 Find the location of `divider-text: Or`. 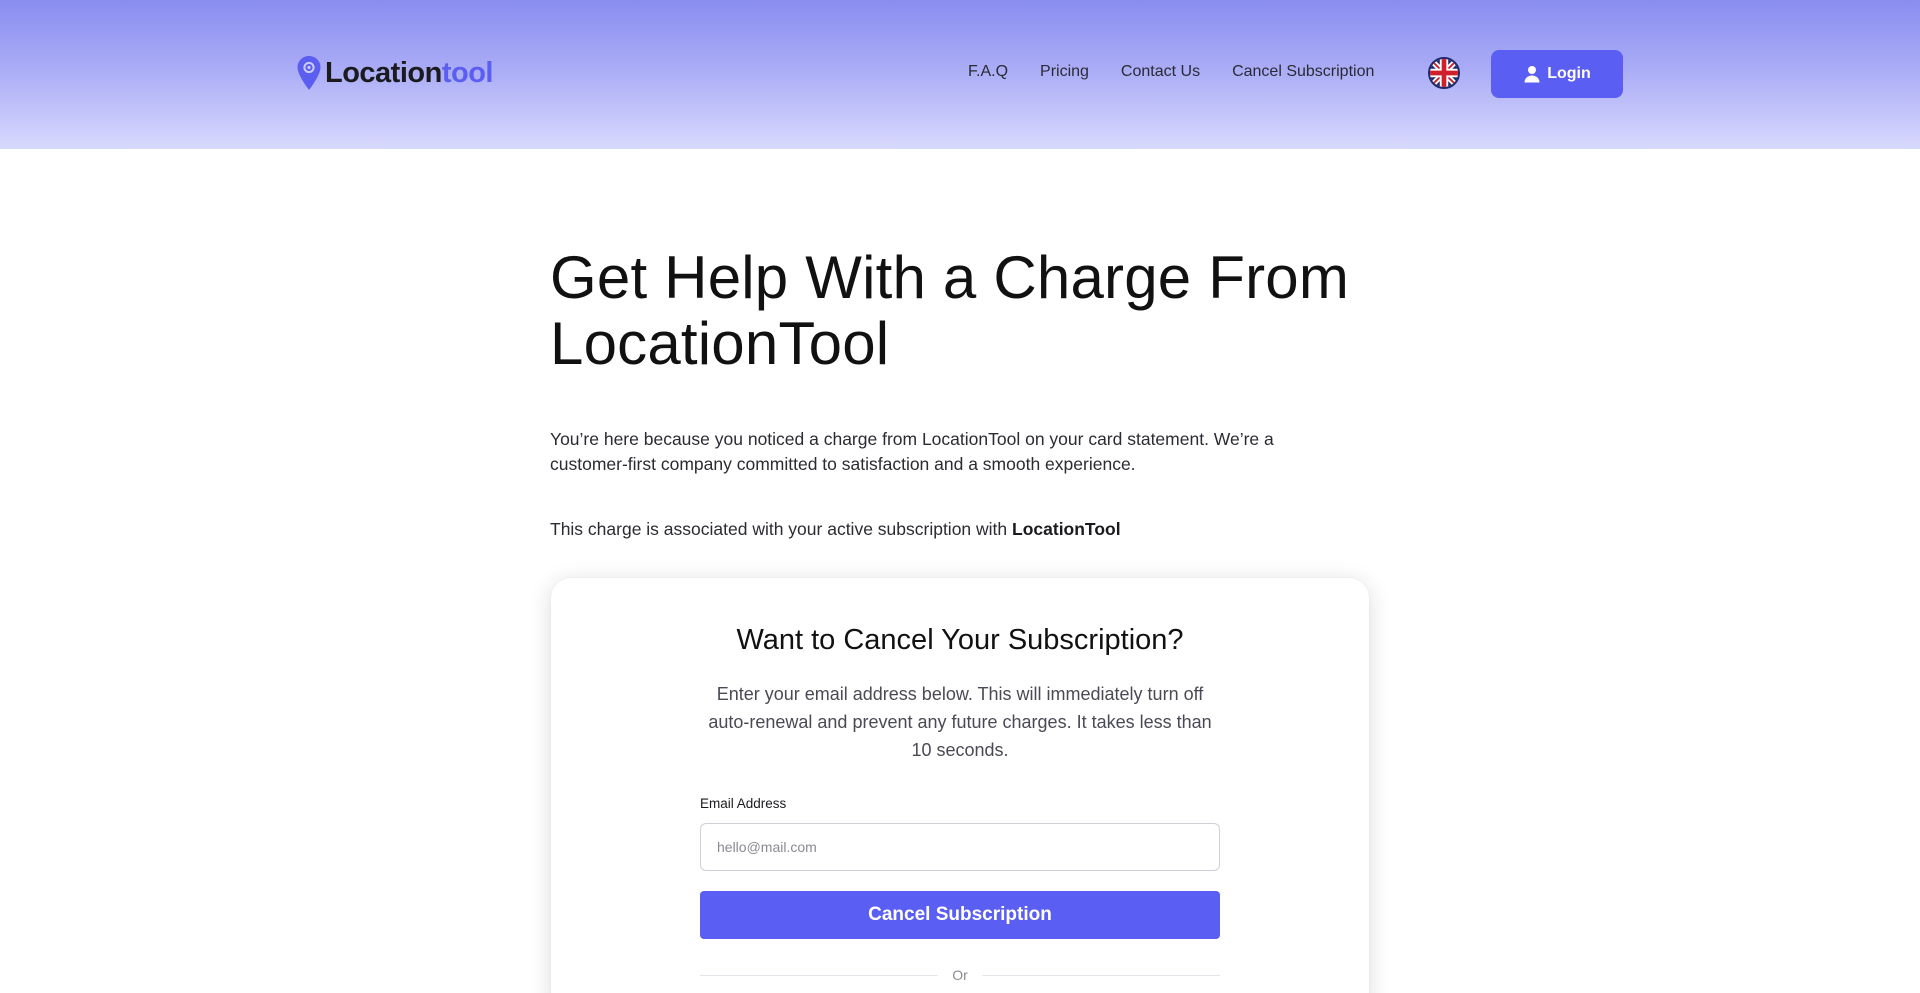

divider-text: Or is located at coordinates (960, 975).